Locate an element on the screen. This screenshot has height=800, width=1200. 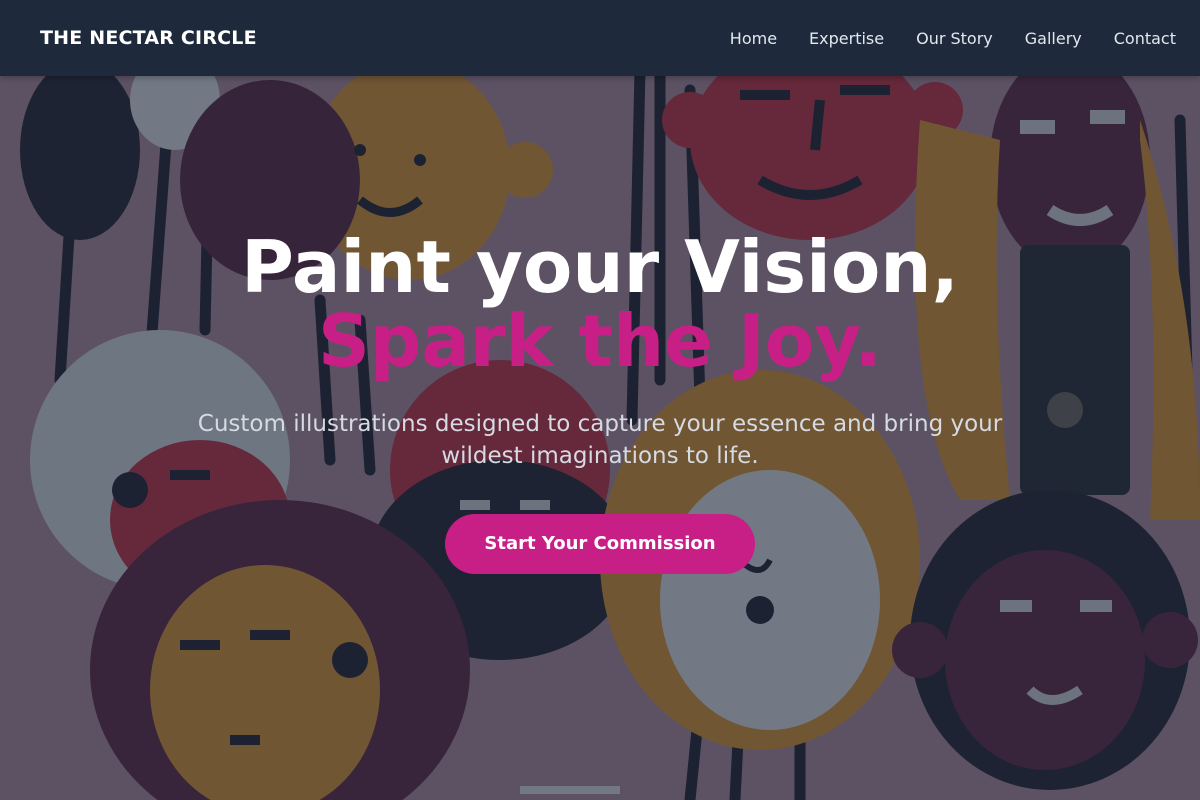
nav-link-our-story: Our Story is located at coordinates (954, 38).